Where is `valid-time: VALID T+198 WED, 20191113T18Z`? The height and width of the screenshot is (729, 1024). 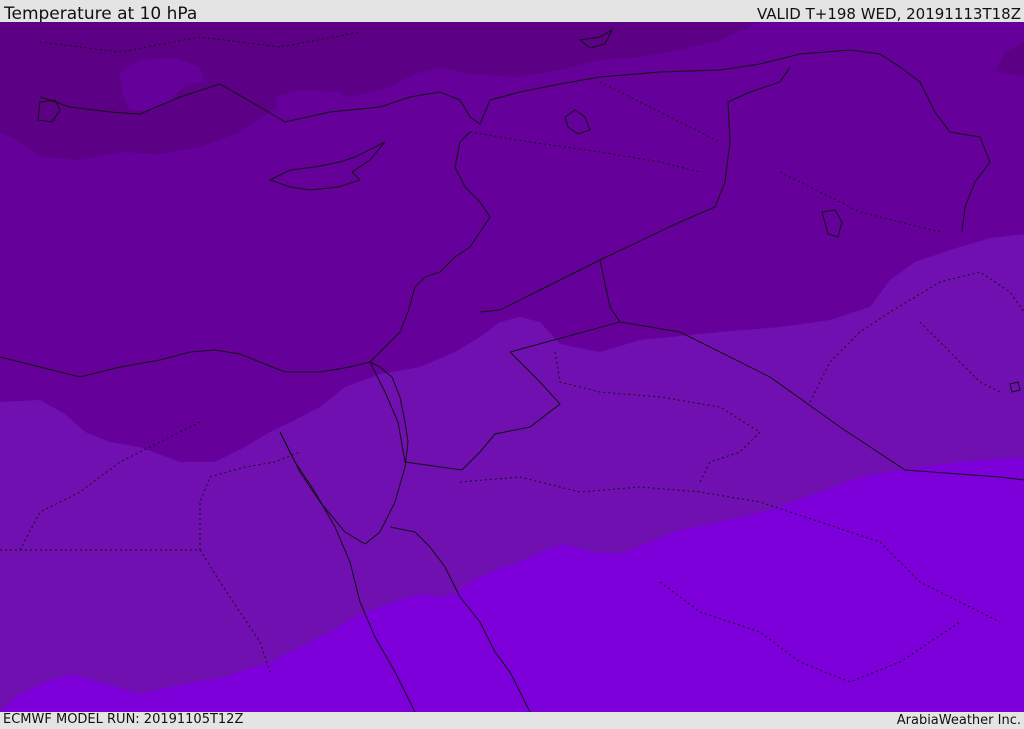 valid-time: VALID T+198 WED, 20191113T18Z is located at coordinates (888, 14).